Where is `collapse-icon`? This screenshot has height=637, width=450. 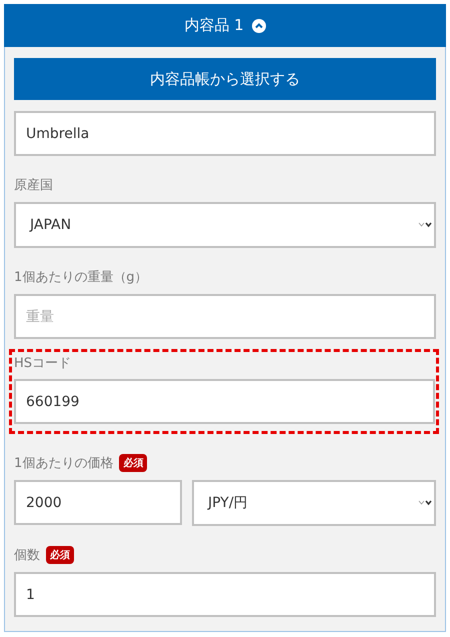
collapse-icon is located at coordinates (259, 25).